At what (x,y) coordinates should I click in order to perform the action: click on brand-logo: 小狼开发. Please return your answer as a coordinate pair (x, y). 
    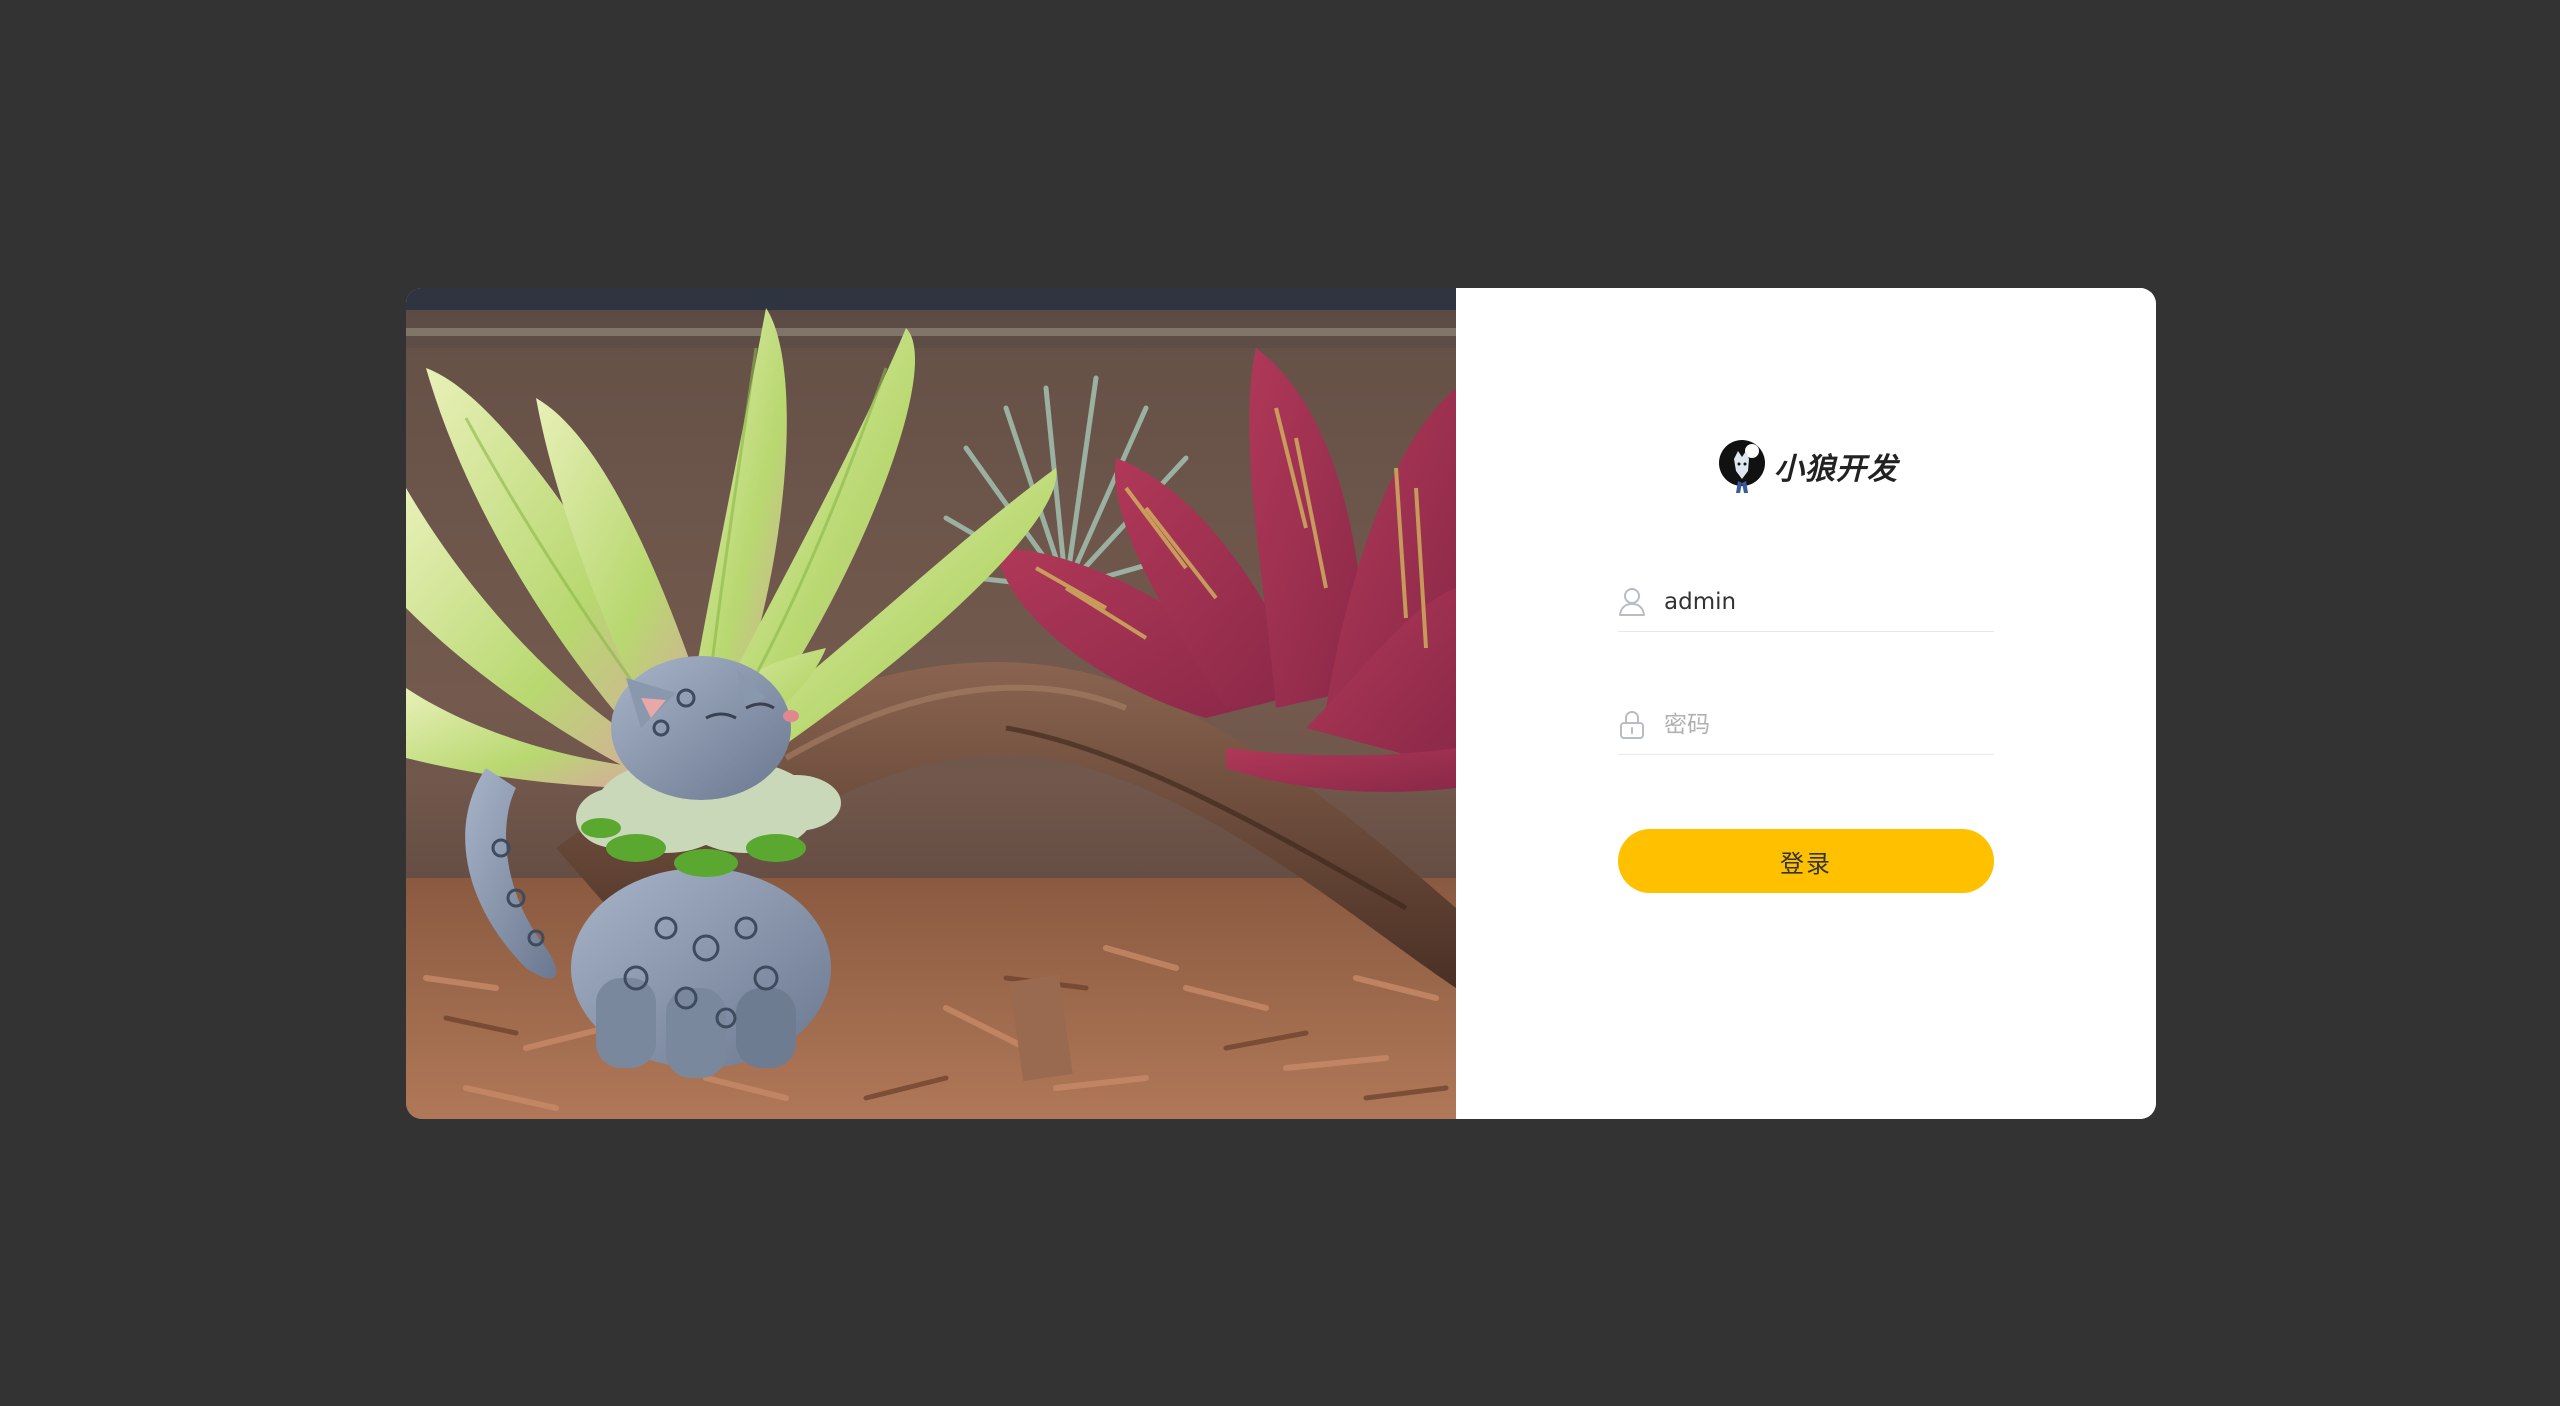
    Looking at the image, I should click on (1808, 466).